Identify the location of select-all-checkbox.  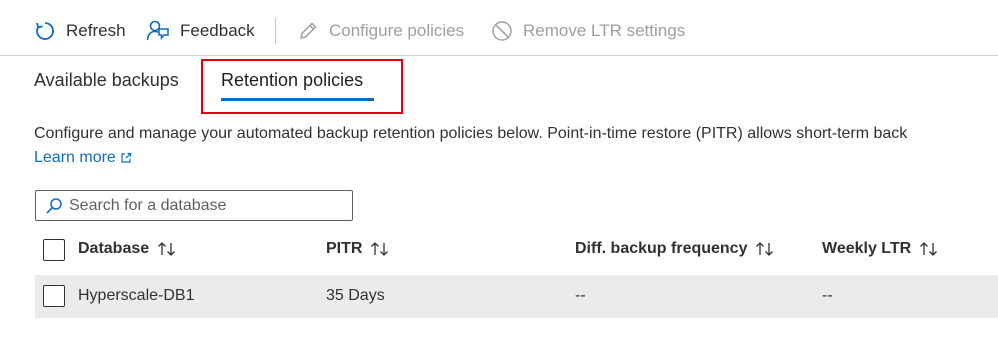
(54, 250).